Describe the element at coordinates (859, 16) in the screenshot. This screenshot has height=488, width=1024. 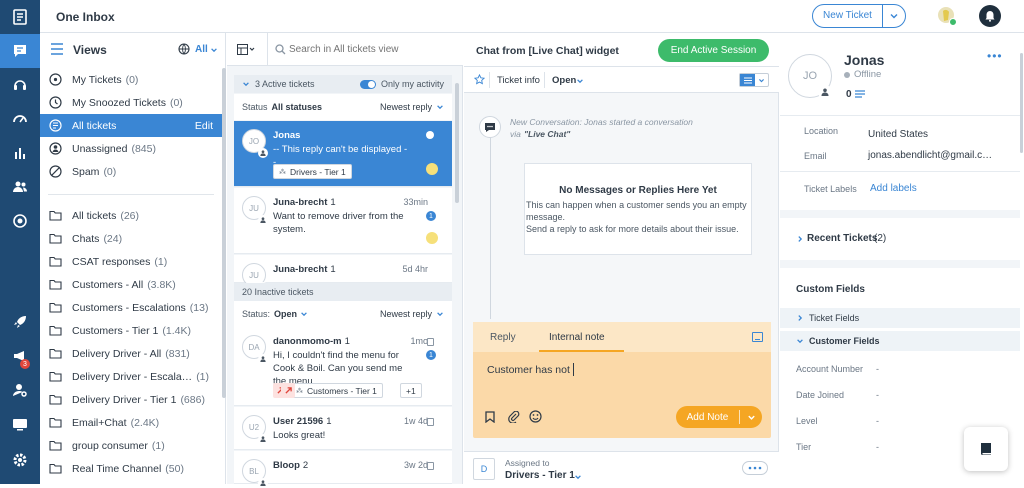
I see `new-ticket-button: New Ticket` at that location.